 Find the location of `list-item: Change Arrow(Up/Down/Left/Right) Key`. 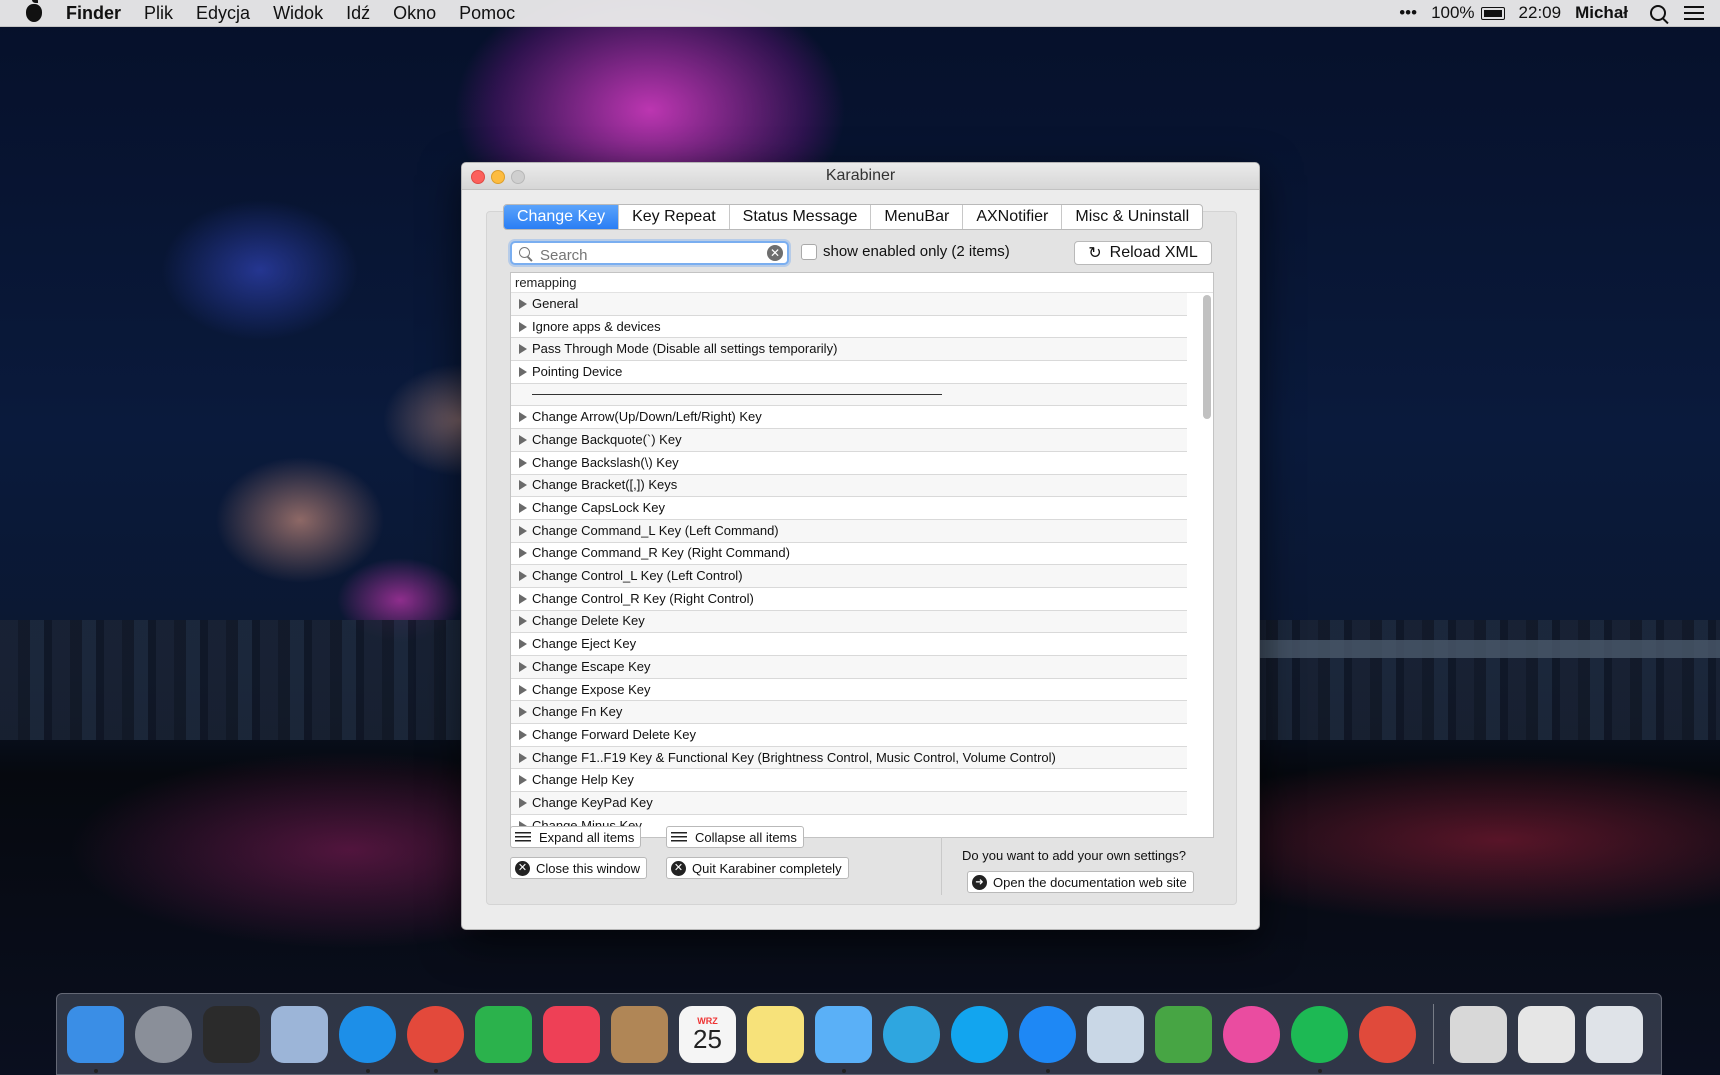

list-item: Change Arrow(Up/Down/Left/Right) Key is located at coordinates (849, 418).